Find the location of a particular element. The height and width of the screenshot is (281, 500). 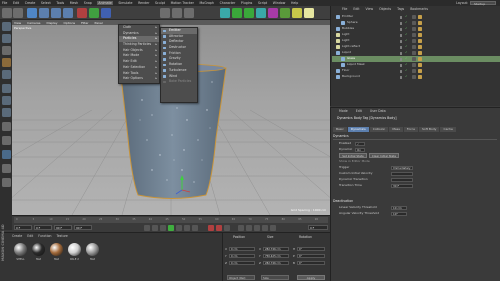

viewport-menu-item: Panel is located at coordinates (99, 23).